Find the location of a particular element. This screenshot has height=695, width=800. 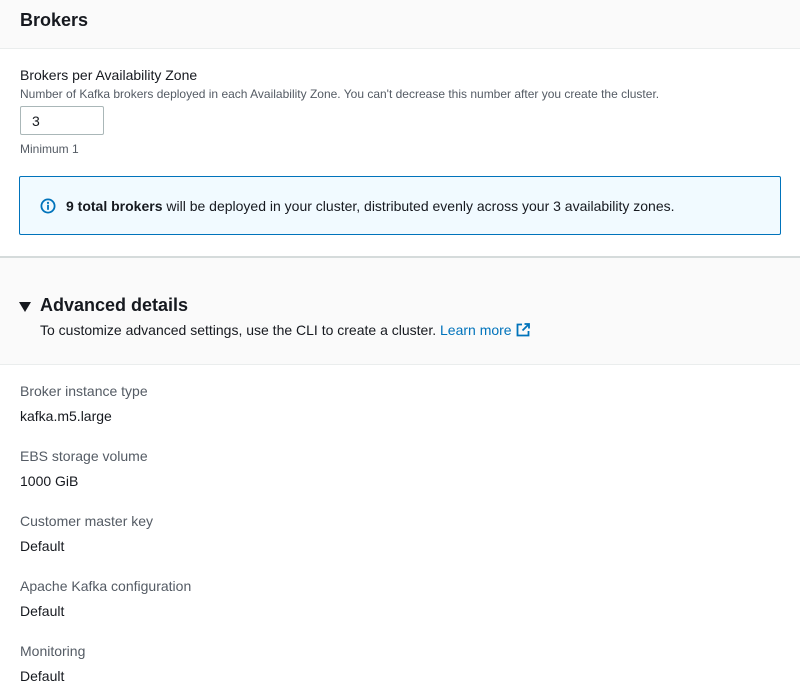

customer-master-key-value: Default is located at coordinates (42, 546).